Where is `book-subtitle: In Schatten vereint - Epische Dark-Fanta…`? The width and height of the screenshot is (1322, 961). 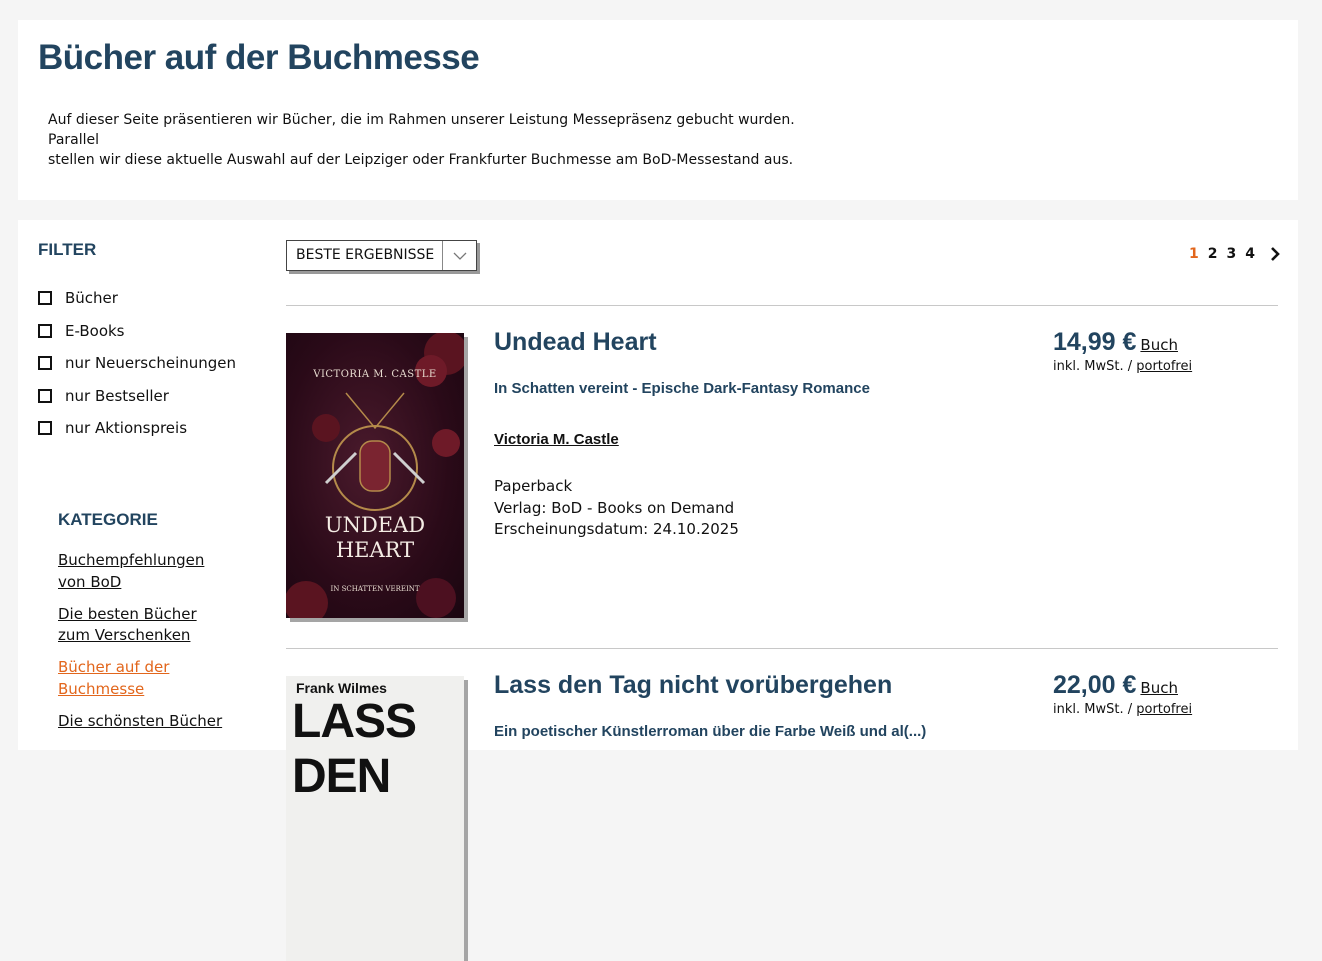 book-subtitle: In Schatten vereint - Epische Dark-Fanta… is located at coordinates (682, 388).